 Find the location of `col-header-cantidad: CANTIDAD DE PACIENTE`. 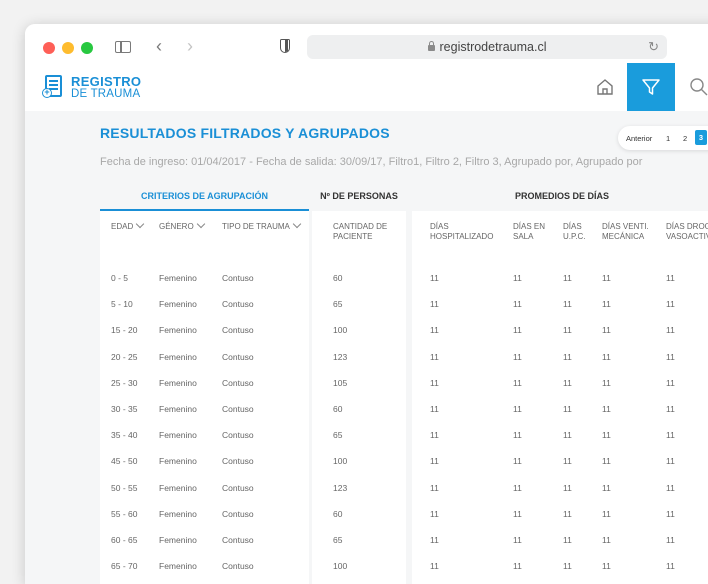

col-header-cantidad: CANTIDAD DE PACIENTE is located at coordinates (360, 232).